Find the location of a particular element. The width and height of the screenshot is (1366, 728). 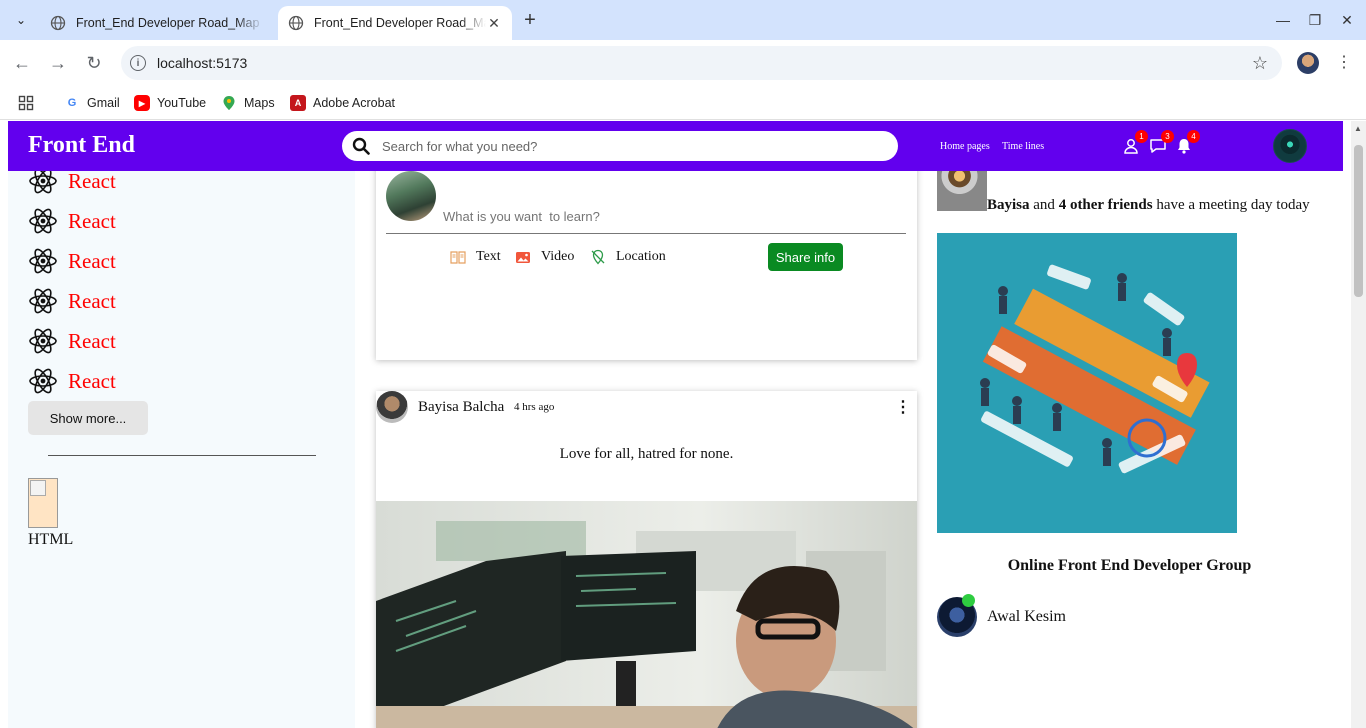

forward-icon: → is located at coordinates (58, 63).